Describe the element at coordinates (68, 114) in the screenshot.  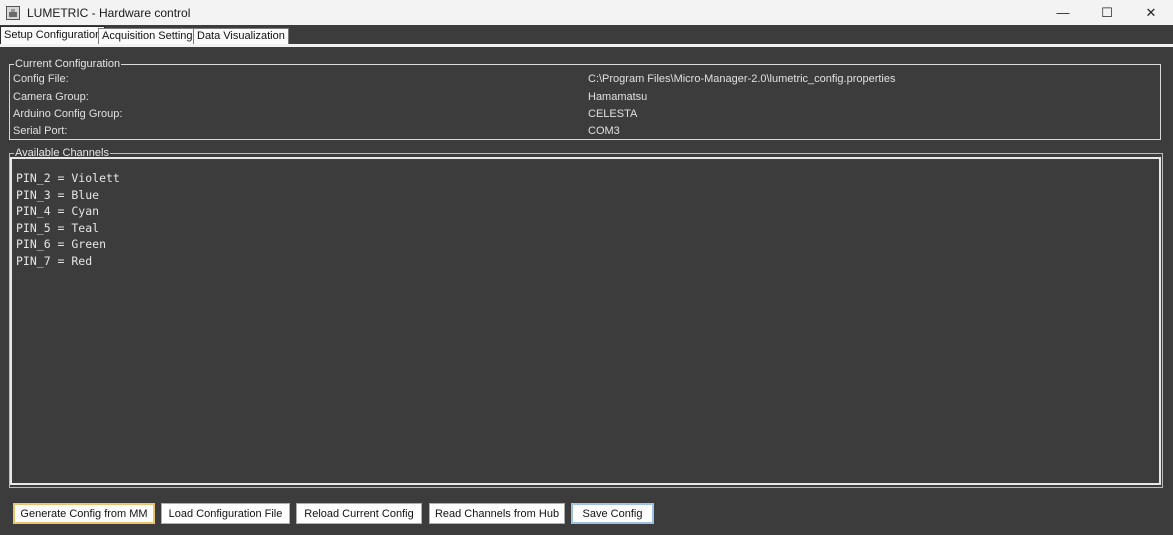
I see `arduino-config-group-label: Arduino Config Group:` at that location.